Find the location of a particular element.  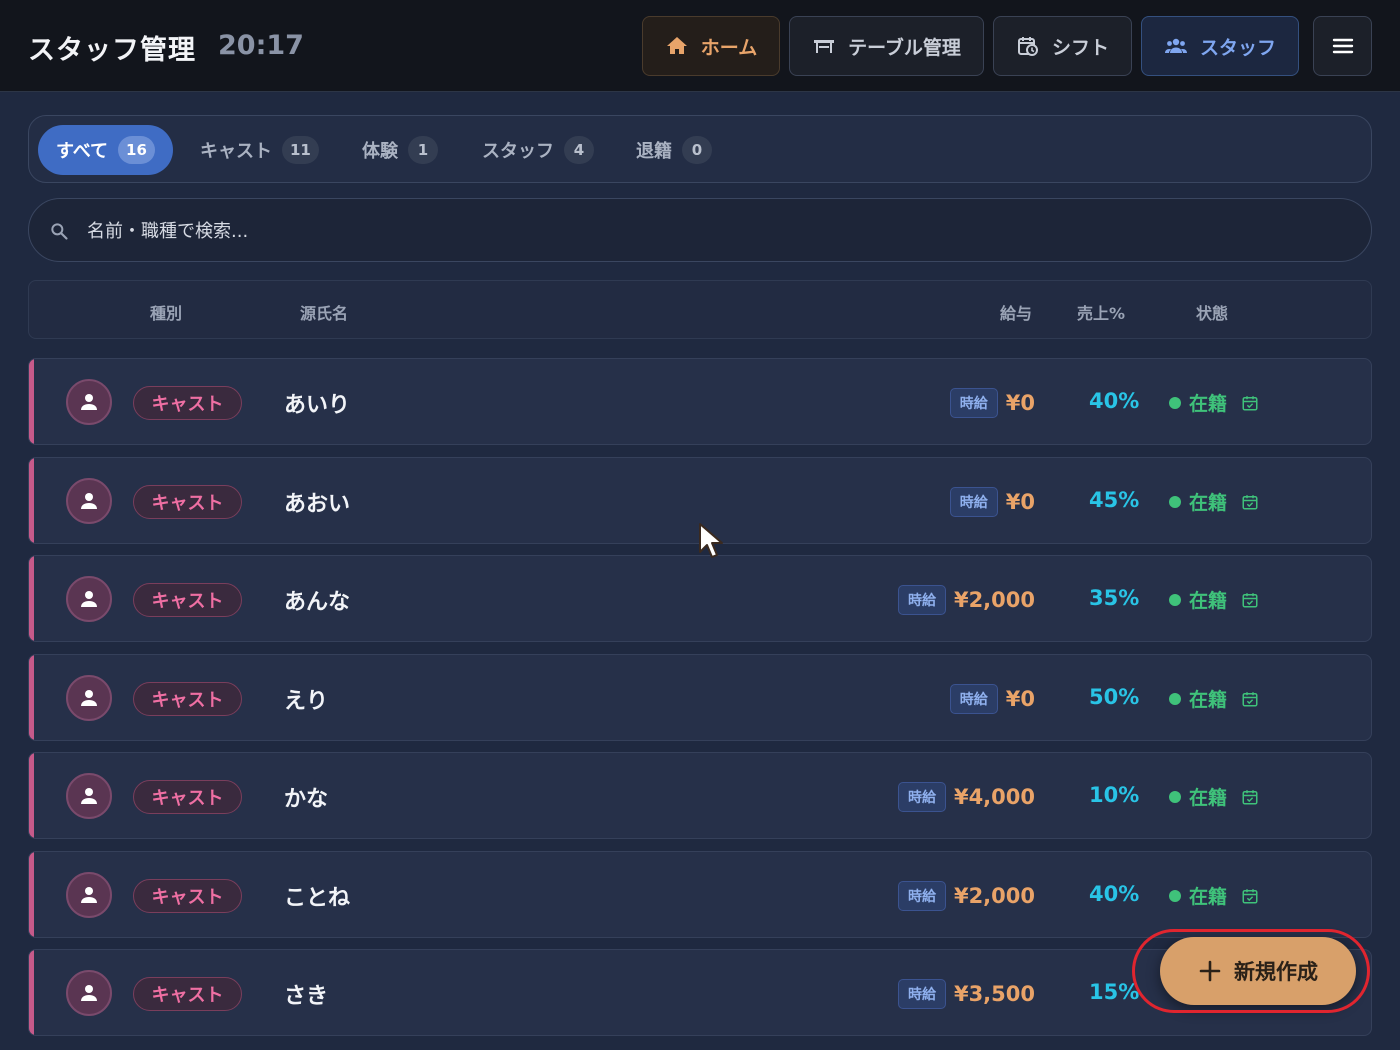

tab-staff: スタッフ 4 is located at coordinates (538, 150).